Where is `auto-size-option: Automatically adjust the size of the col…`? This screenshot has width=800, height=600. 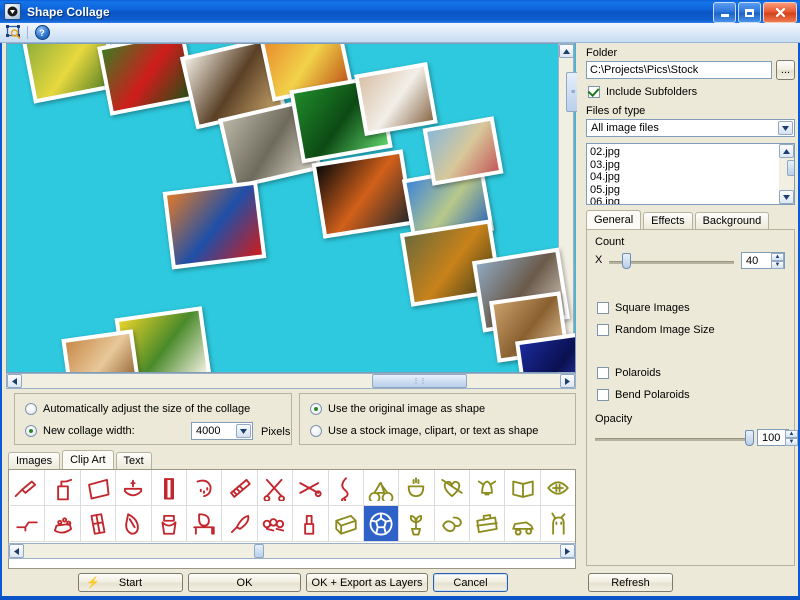 auto-size-option: Automatically adjust the size of the col… is located at coordinates (137, 409).